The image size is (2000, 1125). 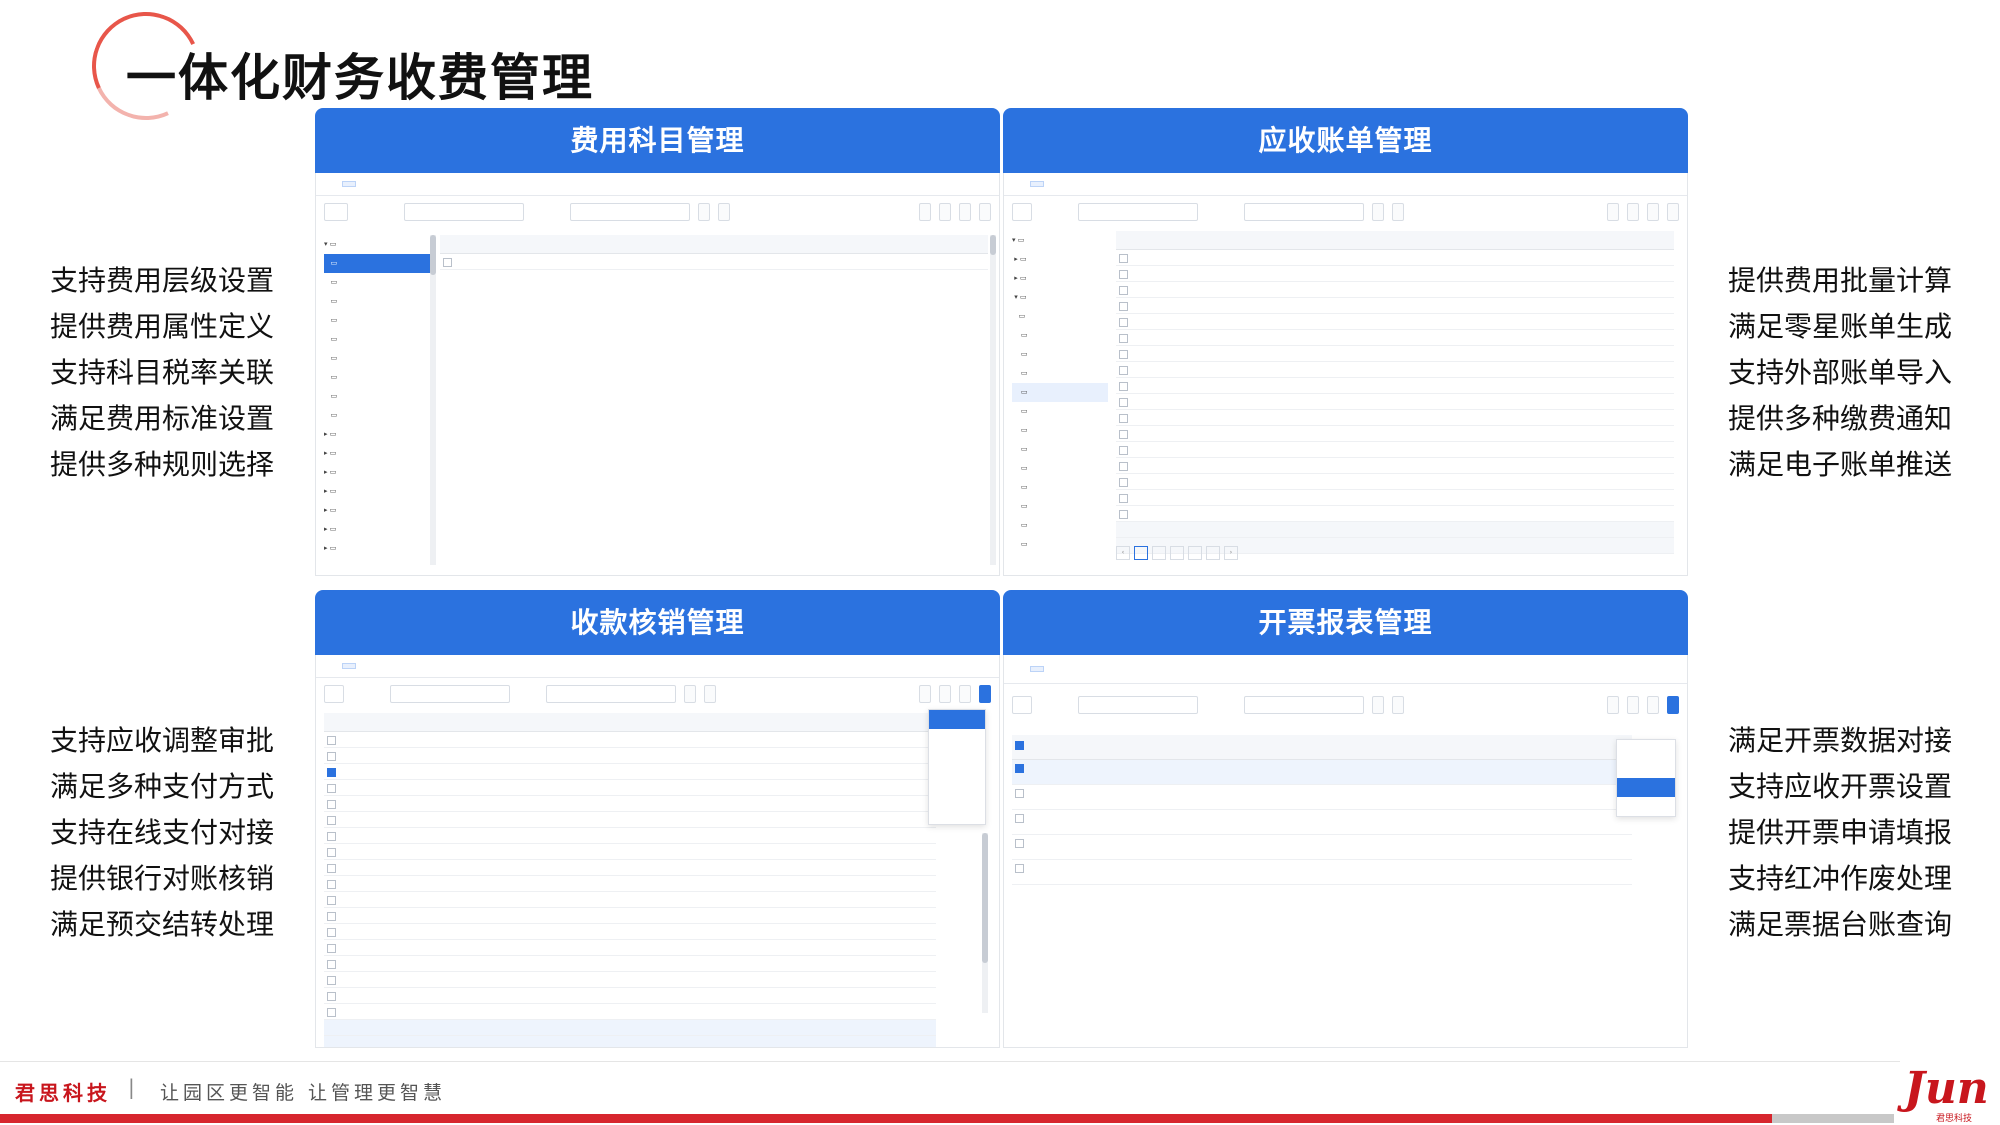 What do you see at coordinates (925, 694) in the screenshot?
I see `add-button` at bounding box center [925, 694].